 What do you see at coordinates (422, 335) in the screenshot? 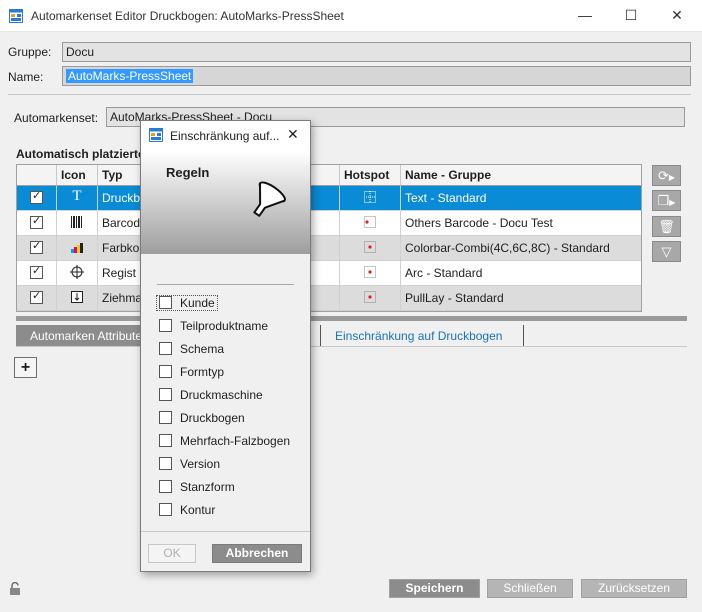
I see `tab-einschraenkung: Einschränkung auf Druckbogen` at bounding box center [422, 335].